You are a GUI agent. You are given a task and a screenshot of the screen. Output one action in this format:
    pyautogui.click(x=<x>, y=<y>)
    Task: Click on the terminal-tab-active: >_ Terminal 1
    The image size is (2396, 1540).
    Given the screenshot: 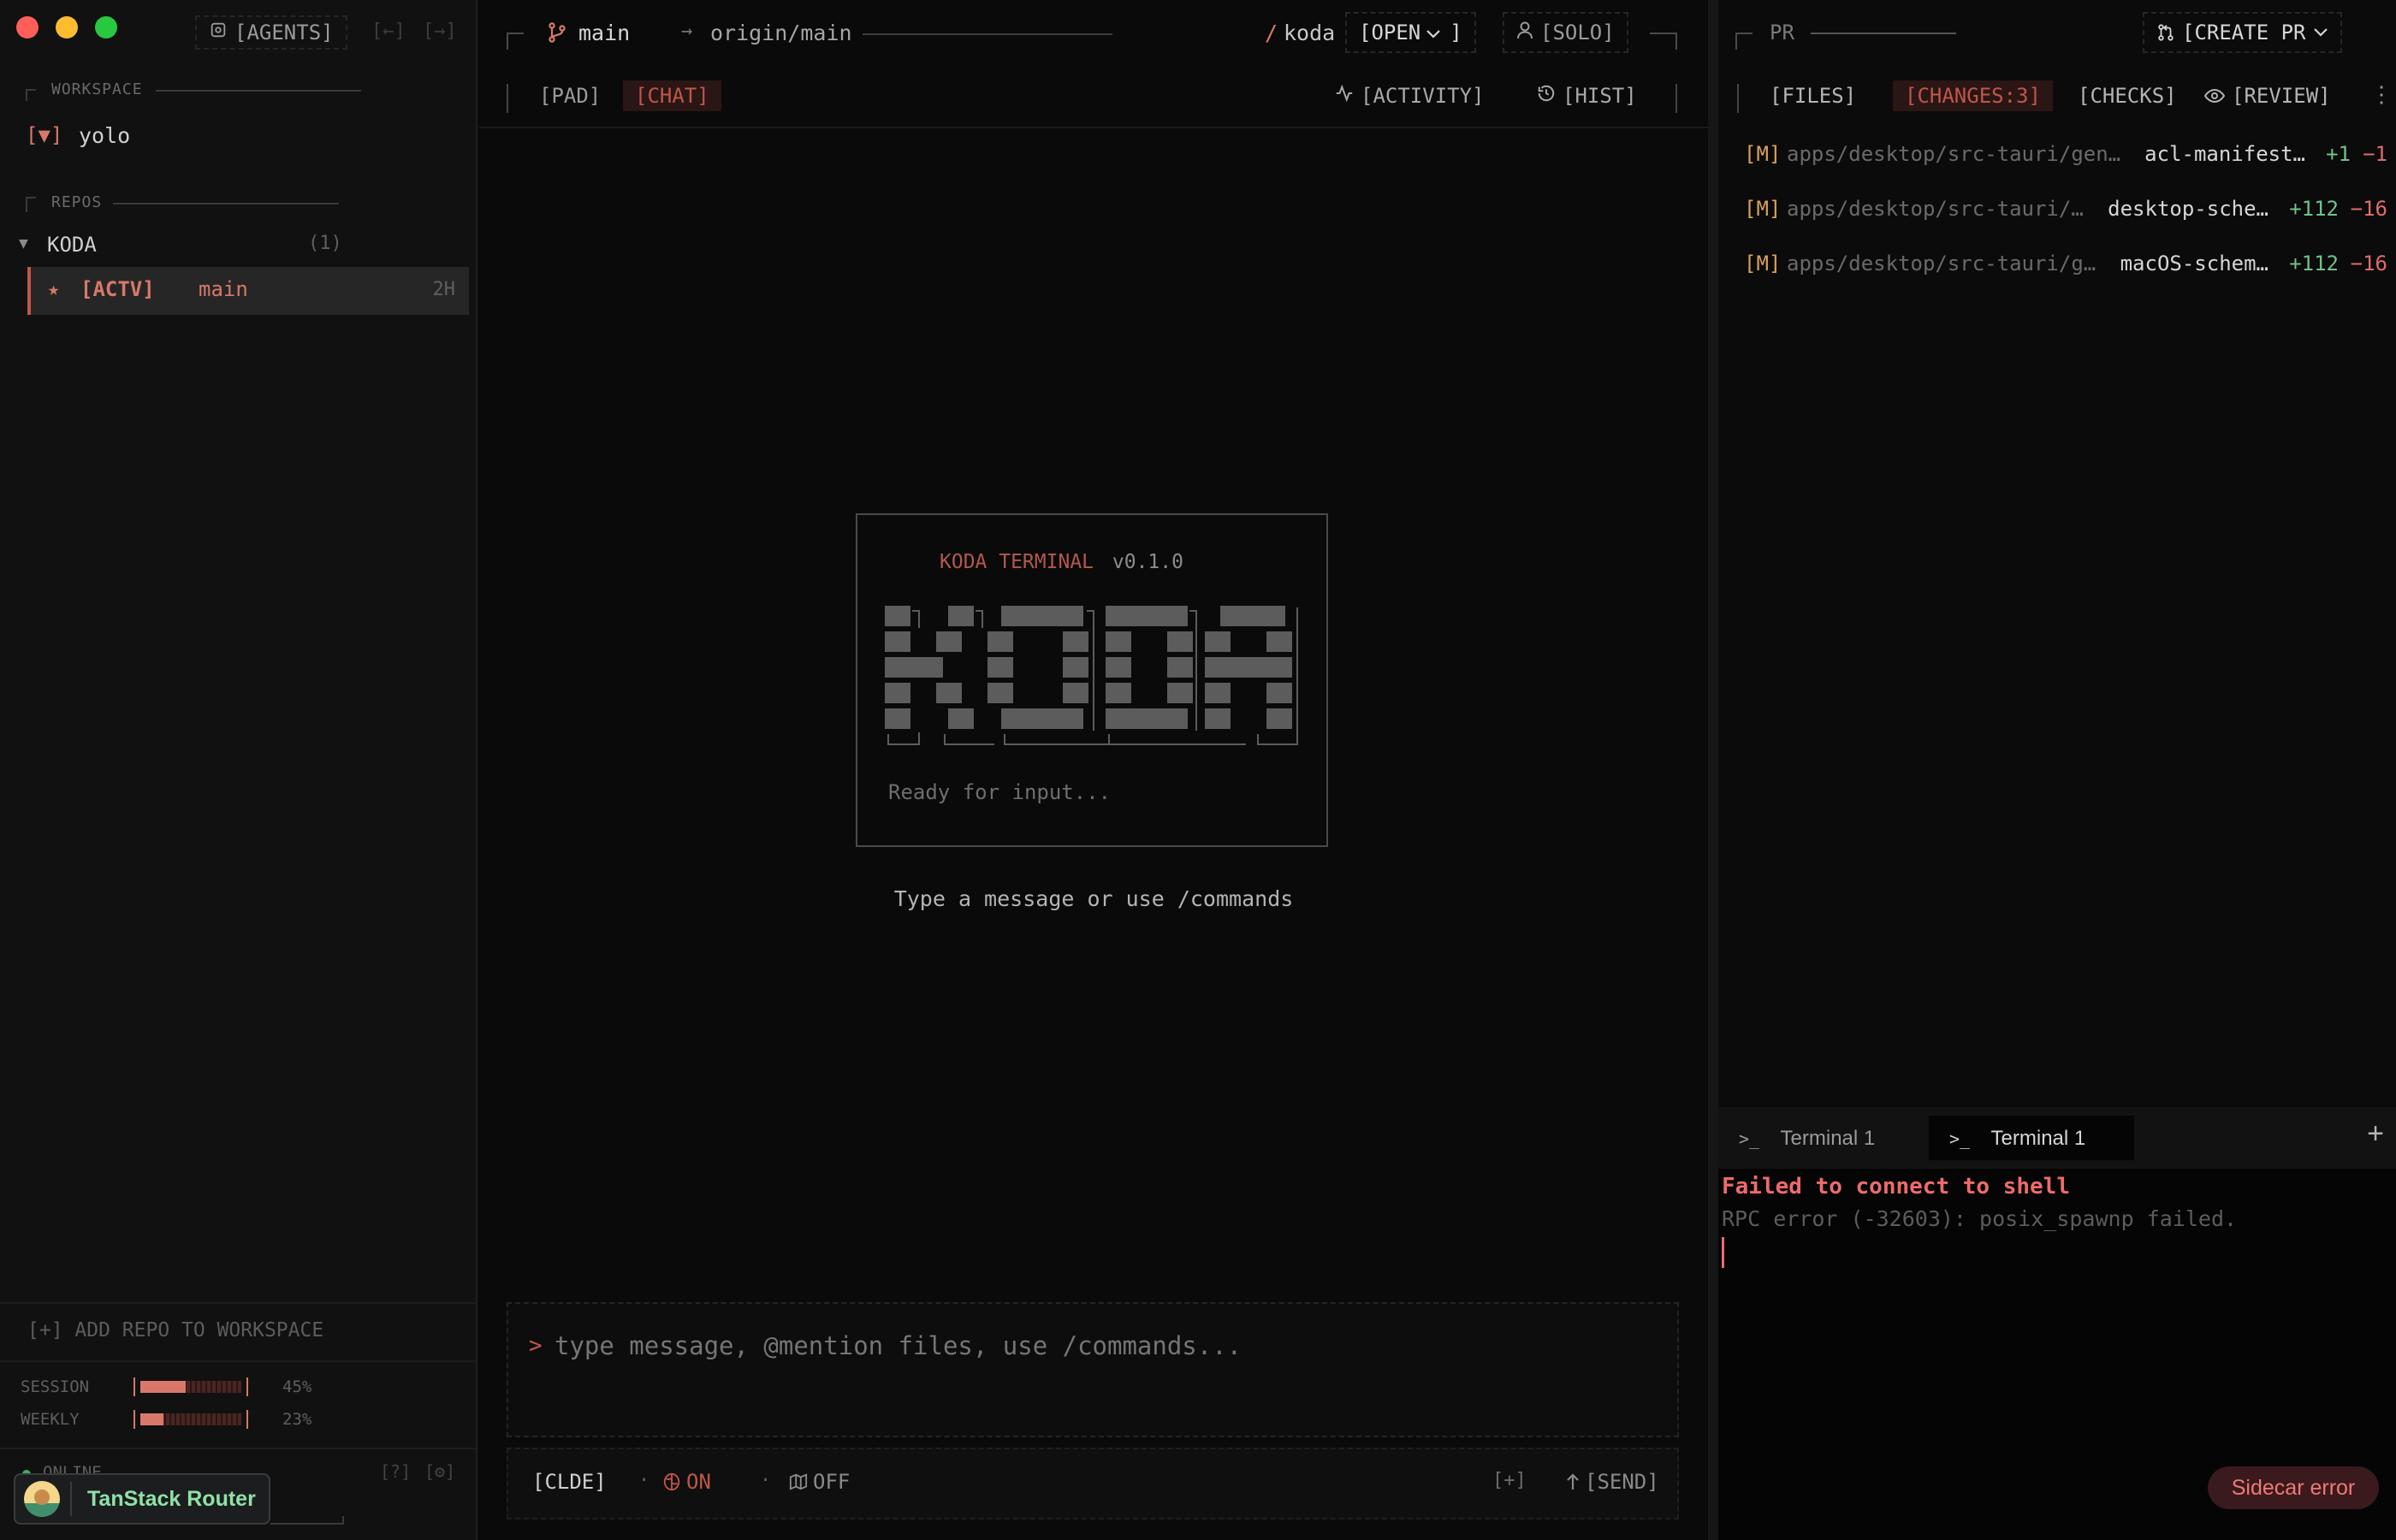 What is the action you would take?
    pyautogui.click(x=2031, y=1138)
    